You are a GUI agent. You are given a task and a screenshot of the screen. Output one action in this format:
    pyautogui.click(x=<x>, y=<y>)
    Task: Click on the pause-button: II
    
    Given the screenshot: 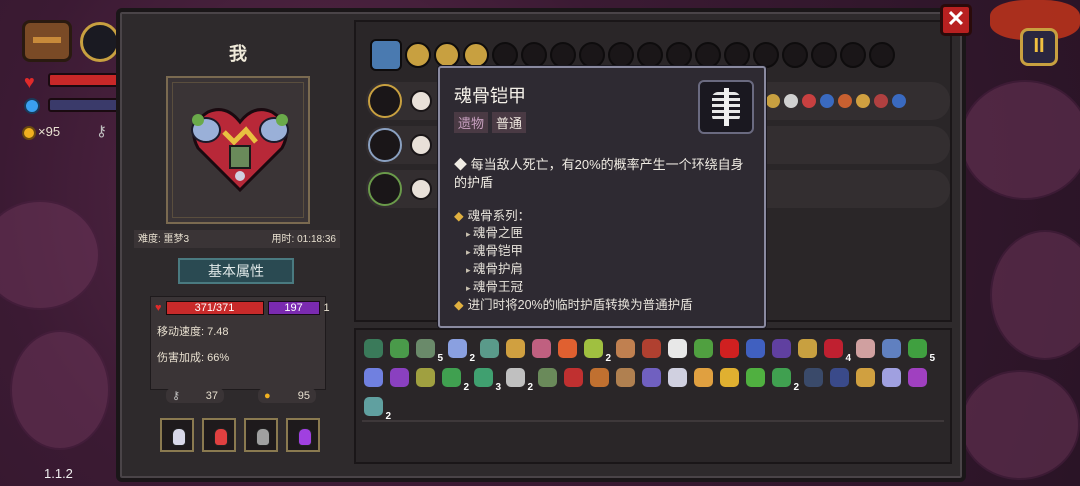 What is the action you would take?
    pyautogui.click(x=1039, y=47)
    